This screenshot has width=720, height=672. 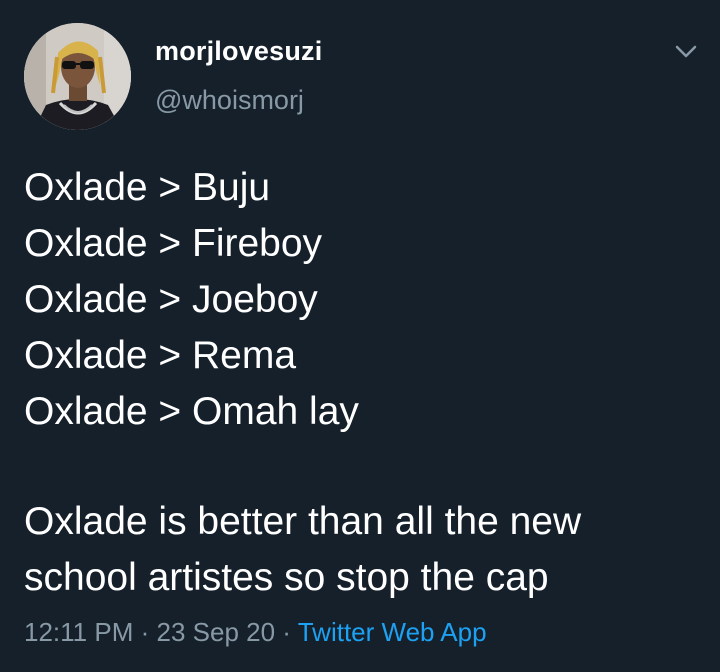 What do you see at coordinates (238, 51) in the screenshot?
I see `display-name: morjlovesuzi` at bounding box center [238, 51].